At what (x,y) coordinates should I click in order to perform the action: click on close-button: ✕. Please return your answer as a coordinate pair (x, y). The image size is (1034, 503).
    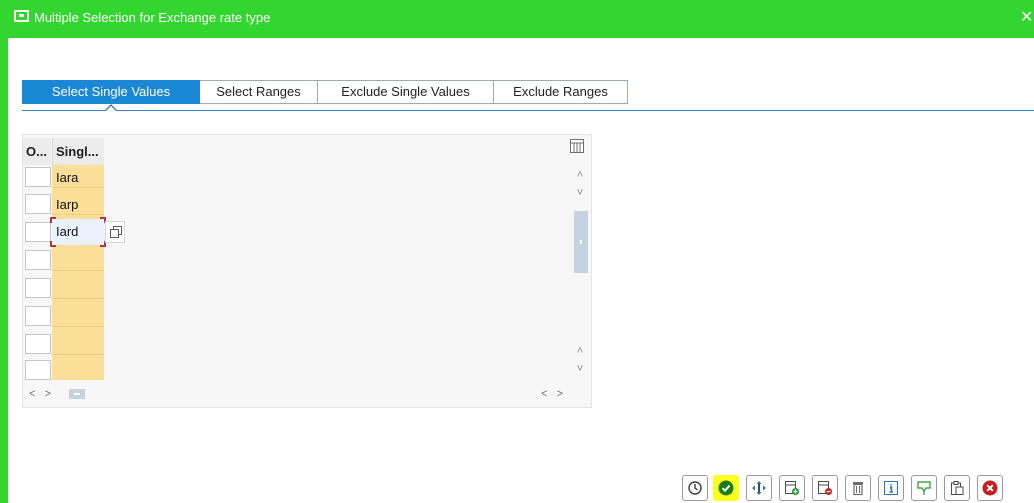
    Looking at the image, I should click on (1026, 18).